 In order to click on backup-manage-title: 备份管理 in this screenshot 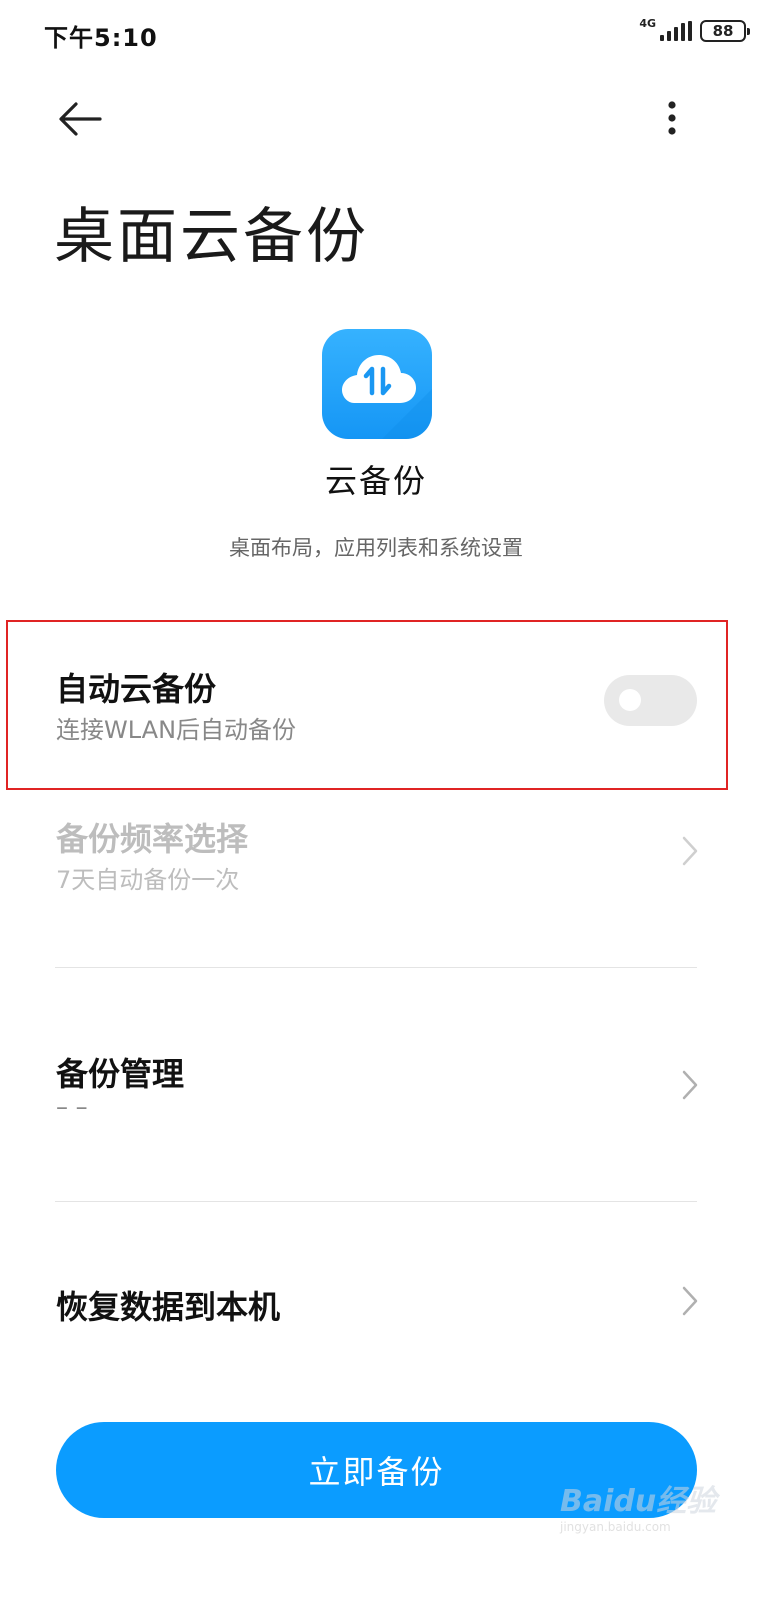, I will do `click(120, 1074)`.